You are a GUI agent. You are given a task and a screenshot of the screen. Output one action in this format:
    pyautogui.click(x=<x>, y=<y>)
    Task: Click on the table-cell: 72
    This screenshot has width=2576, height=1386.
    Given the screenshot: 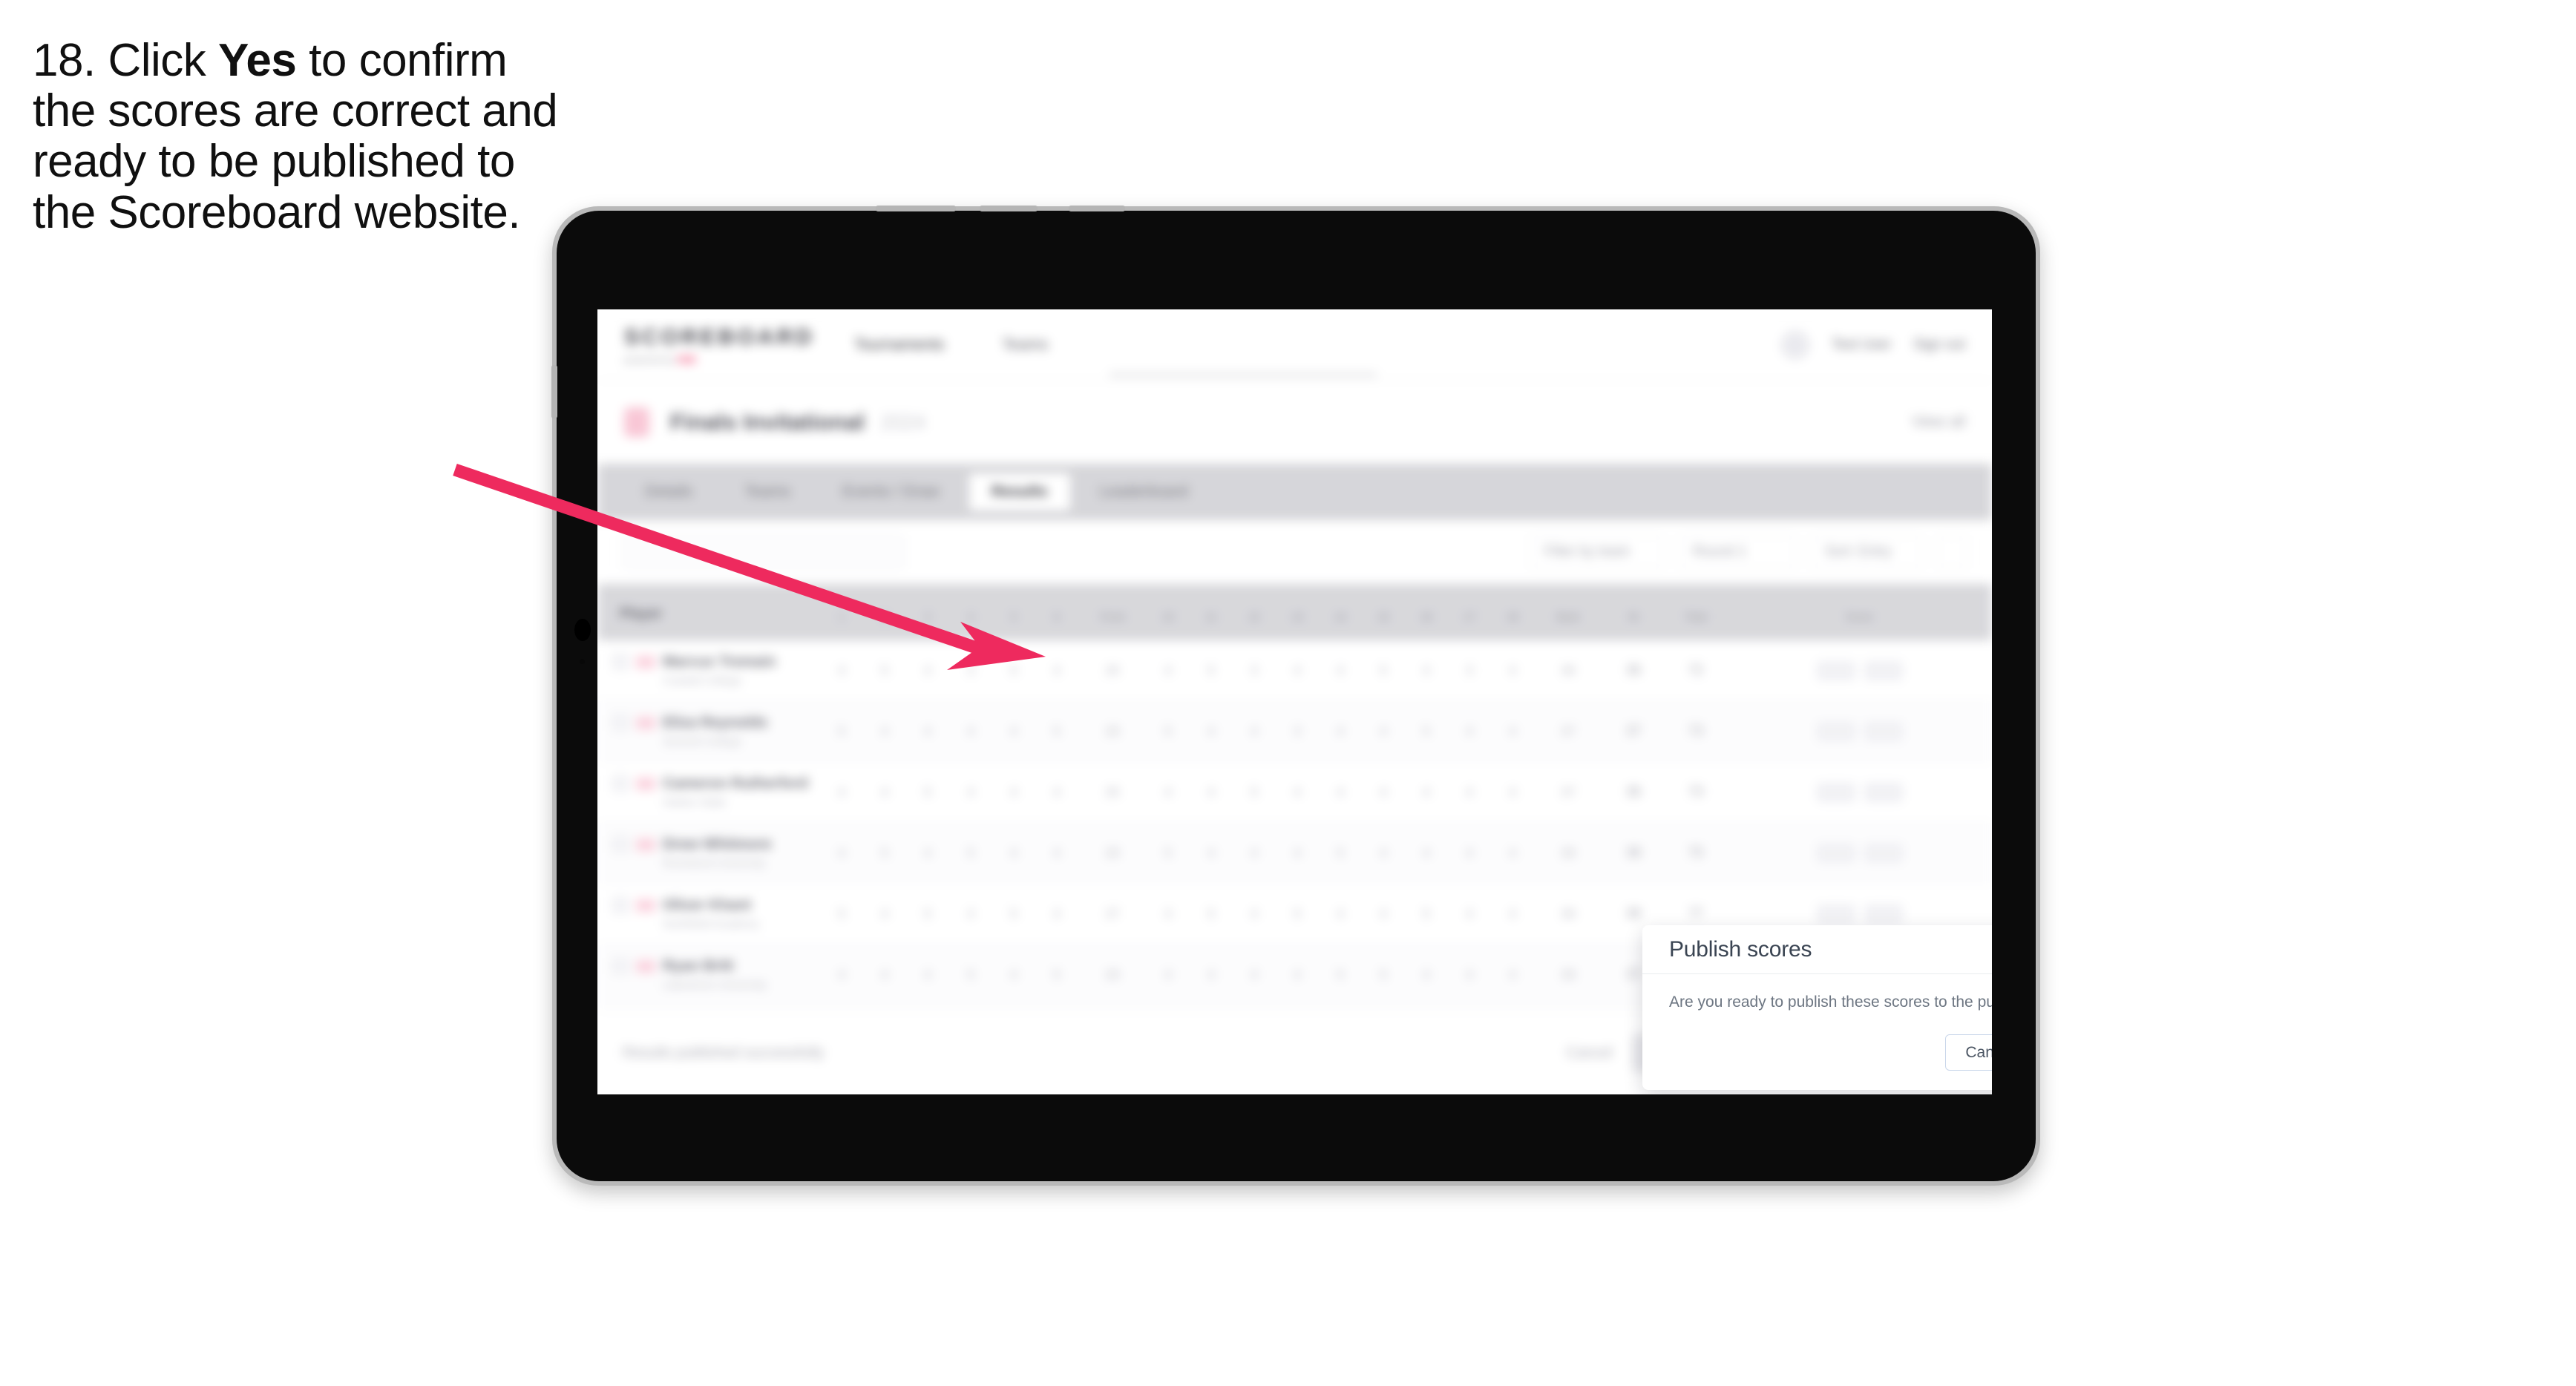 What is the action you would take?
    pyautogui.click(x=1696, y=670)
    